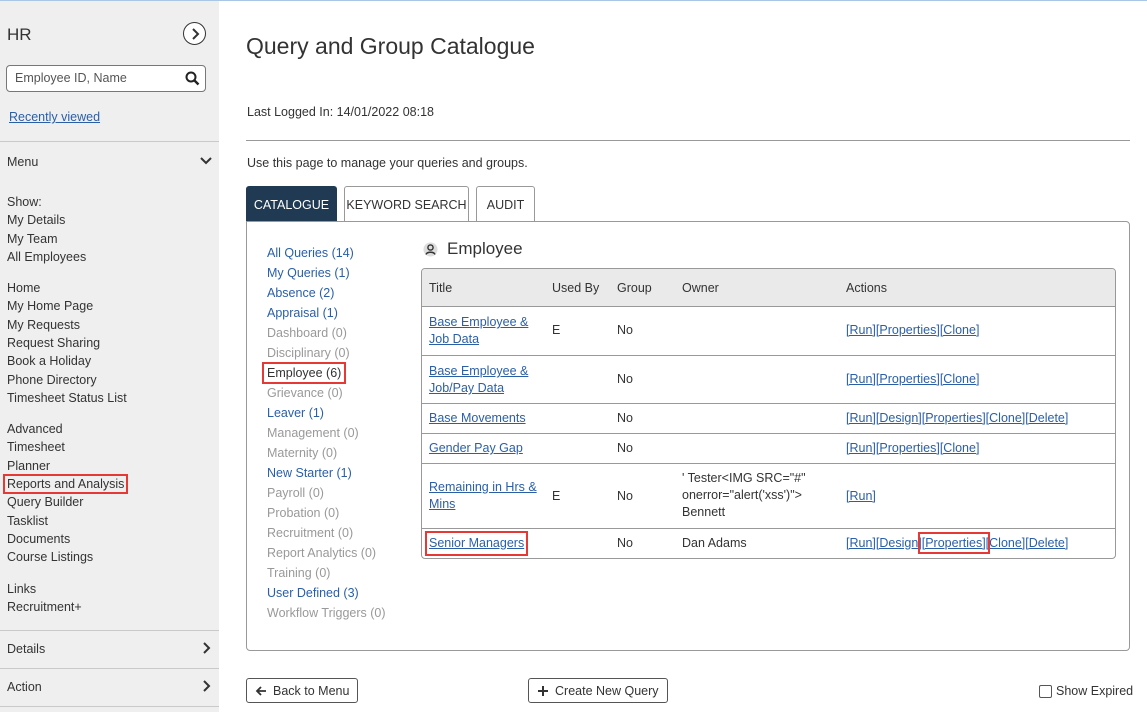  Describe the element at coordinates (36, 447) in the screenshot. I see `sidebar-item-timesheet: Timesheet` at that location.